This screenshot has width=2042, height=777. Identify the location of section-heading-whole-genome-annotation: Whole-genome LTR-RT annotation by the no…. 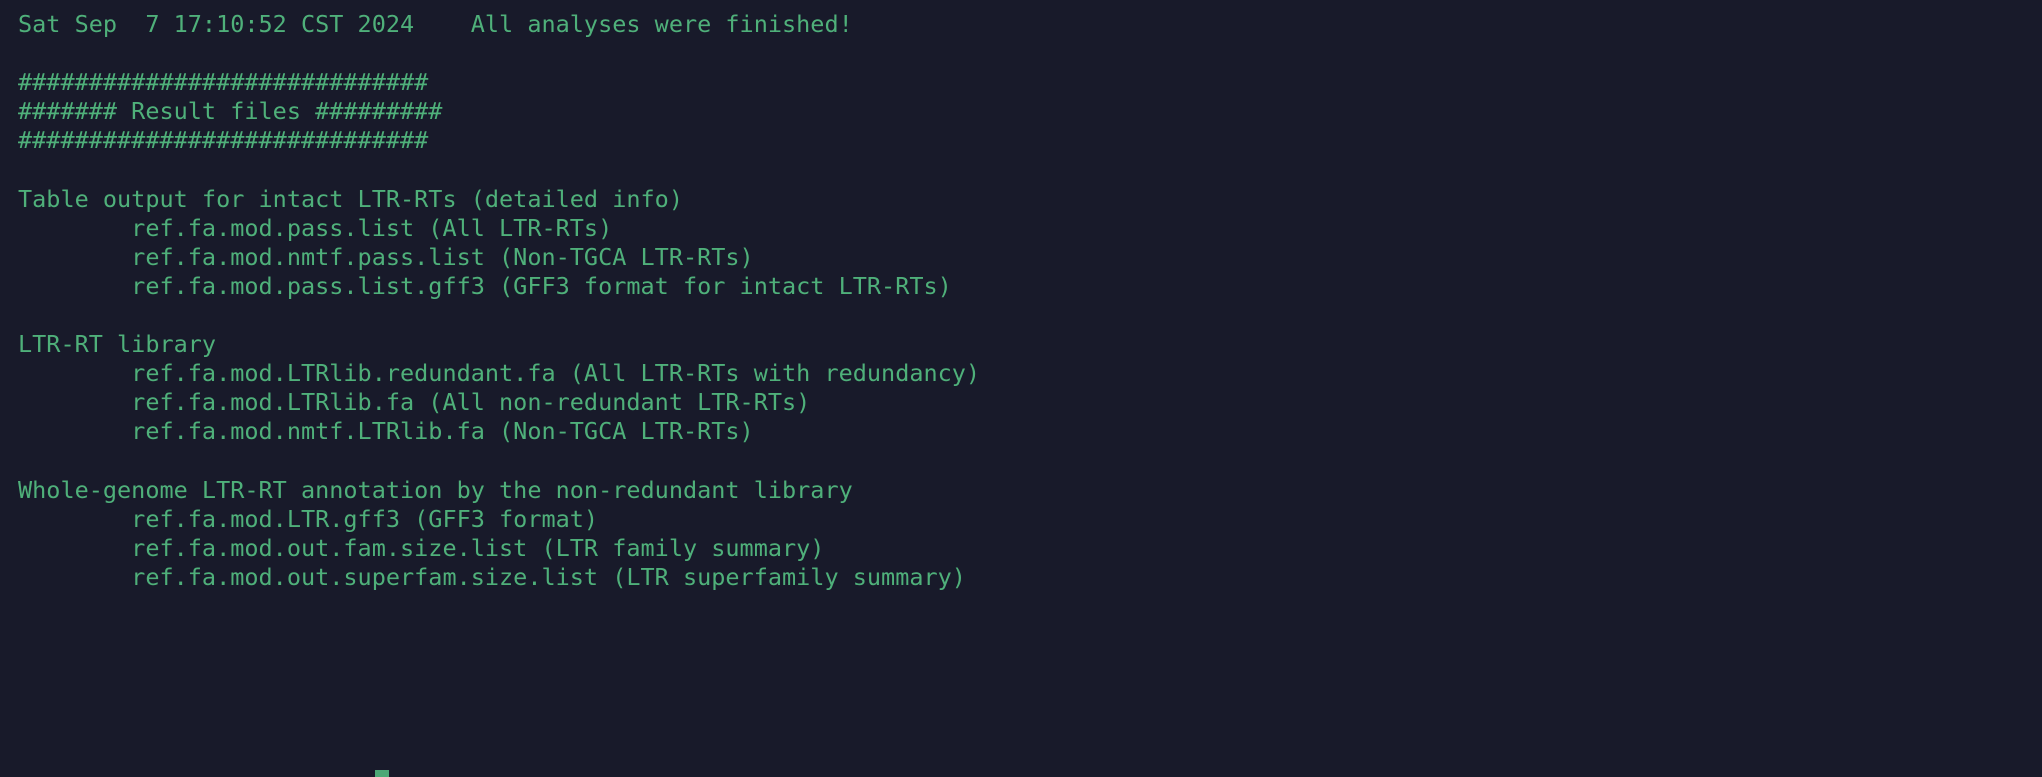
(435, 489).